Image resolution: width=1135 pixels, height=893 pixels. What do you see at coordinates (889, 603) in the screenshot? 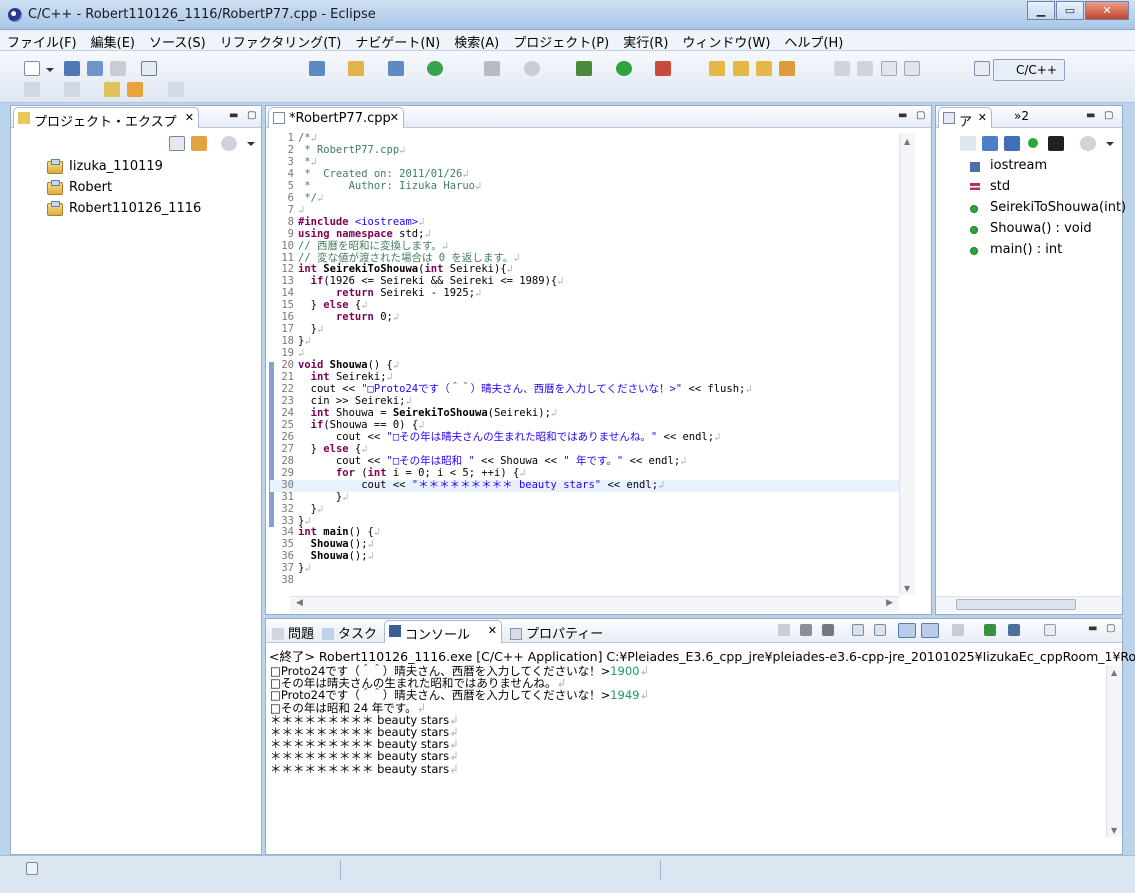
I see `scroll-right-icon: ▶` at bounding box center [889, 603].